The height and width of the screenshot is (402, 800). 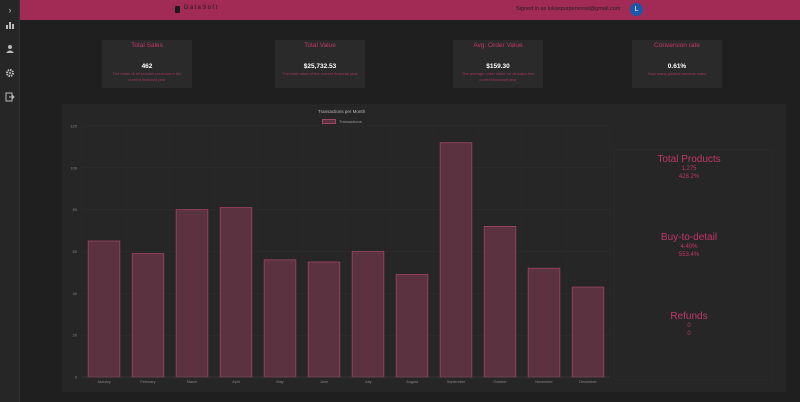 What do you see at coordinates (73, 167) in the screenshot?
I see `y-tick-label: 100` at bounding box center [73, 167].